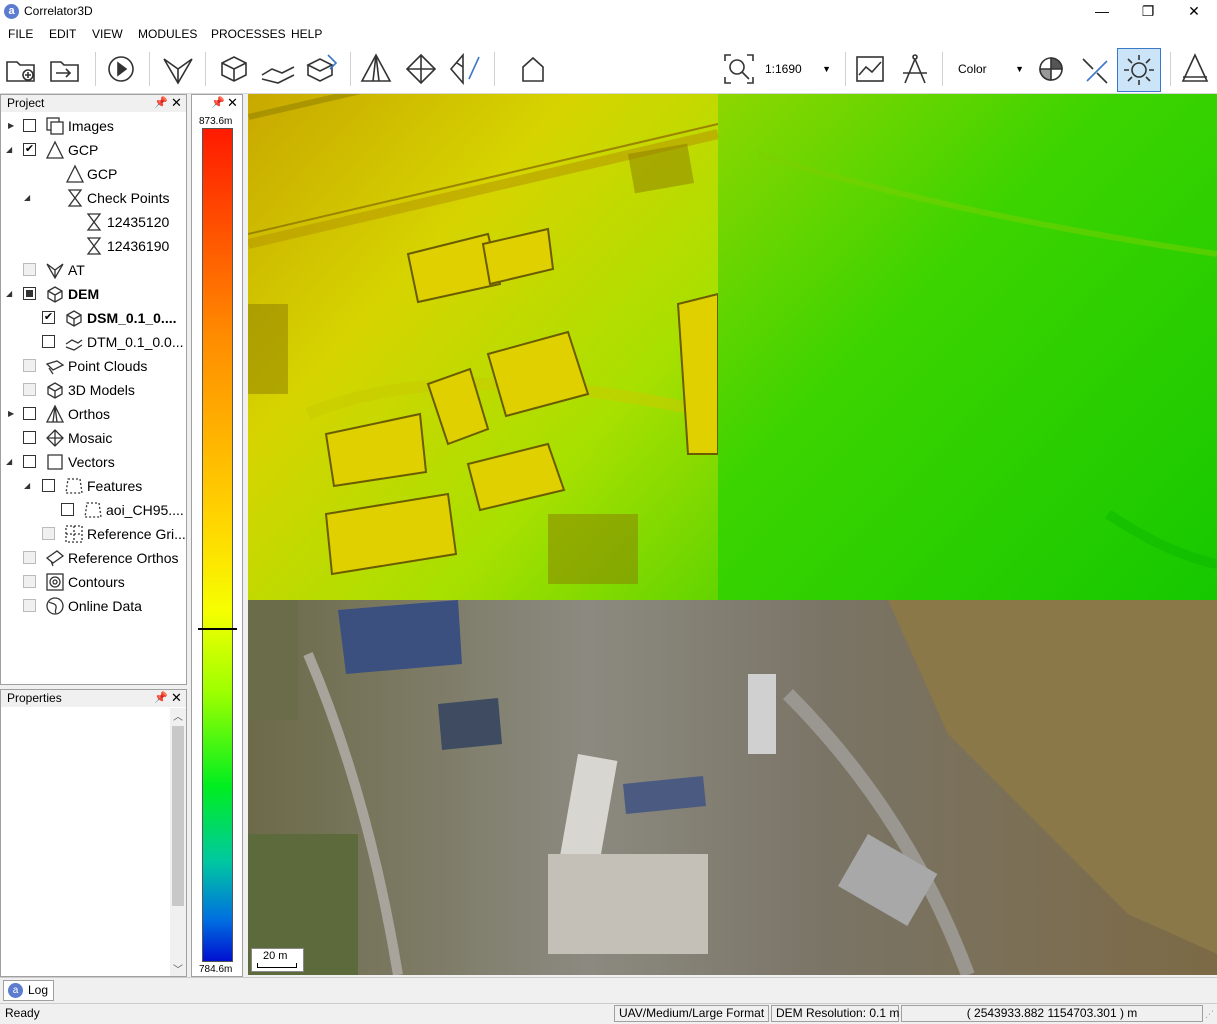 The height and width of the screenshot is (1024, 1217). Describe the element at coordinates (178, 816) in the screenshot. I see `scroll-thumb` at that location.